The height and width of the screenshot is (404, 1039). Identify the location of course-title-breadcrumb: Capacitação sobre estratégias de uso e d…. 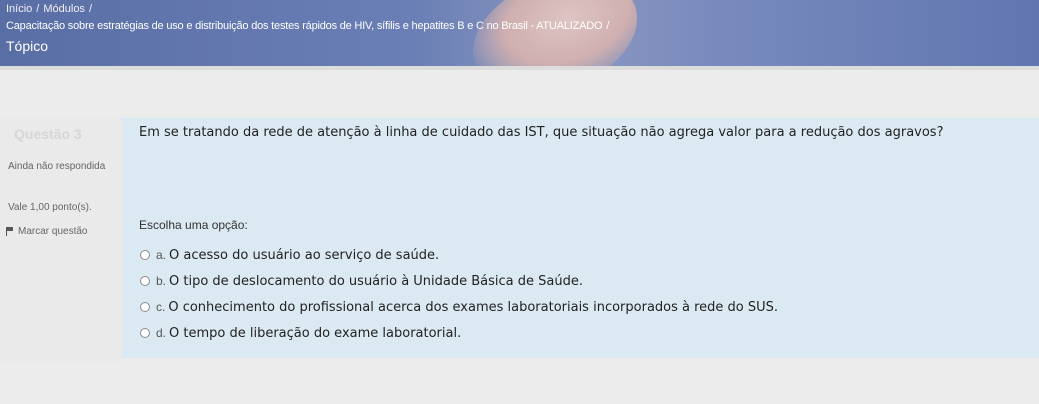
(307, 26).